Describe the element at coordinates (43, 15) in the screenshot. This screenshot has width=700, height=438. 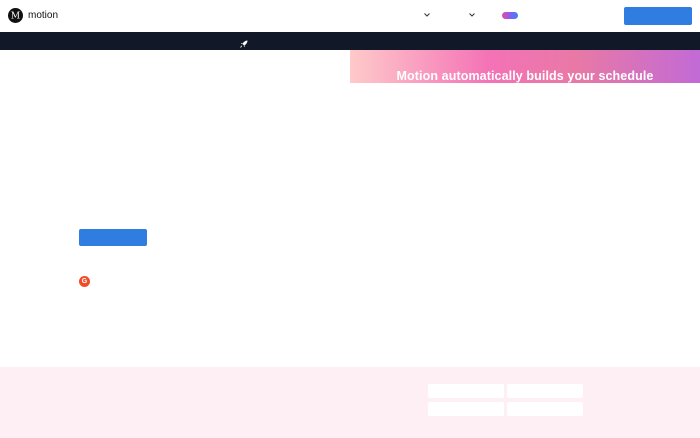
I see `brand-name: motion` at that location.